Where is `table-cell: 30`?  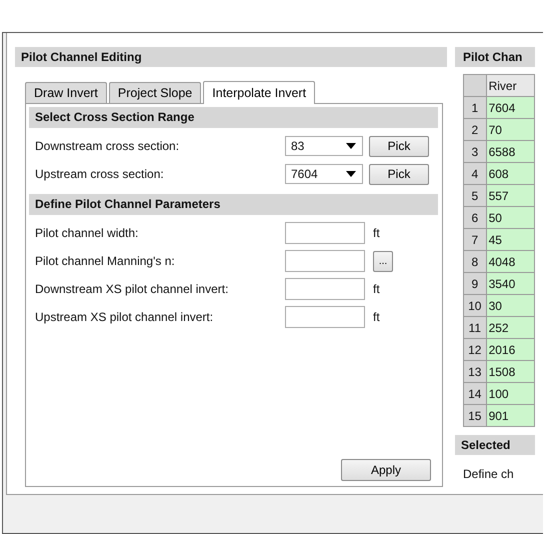 table-cell: 30 is located at coordinates (510, 305).